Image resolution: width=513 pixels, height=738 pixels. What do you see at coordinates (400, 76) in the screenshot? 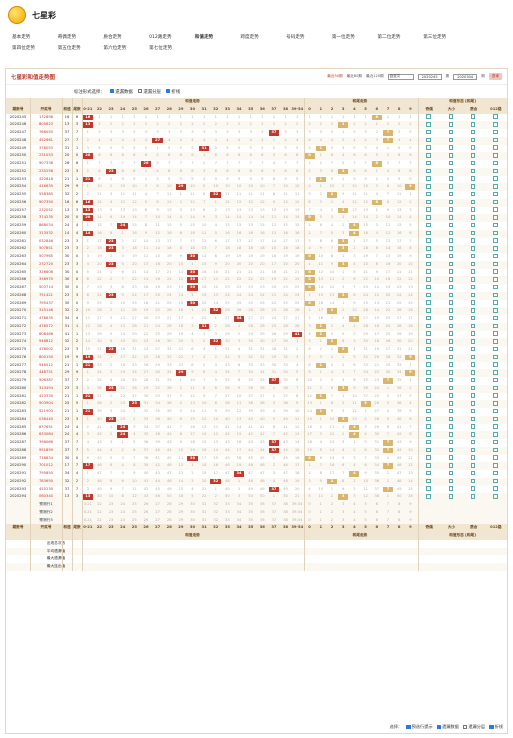
I see `custom-select: 自定义` at bounding box center [400, 76].